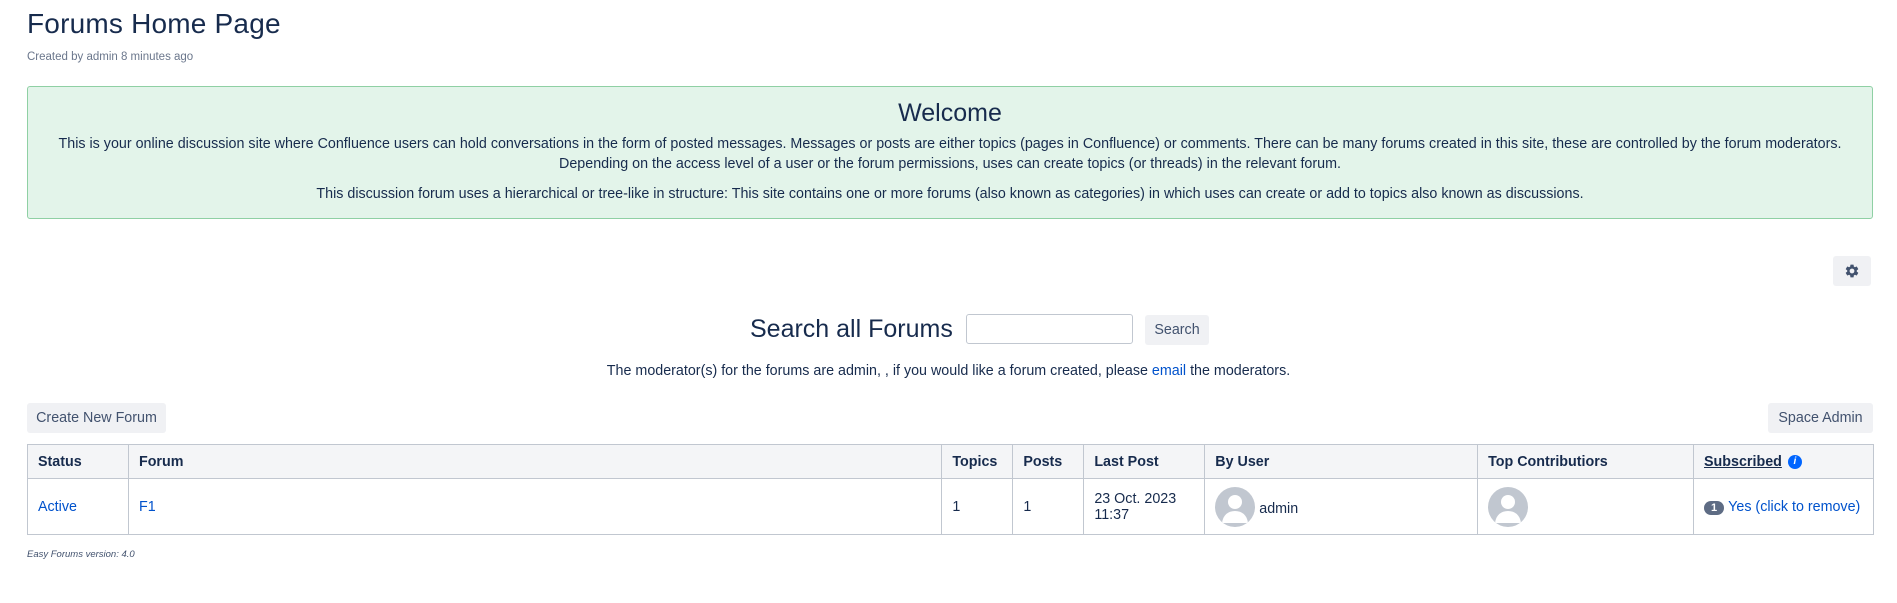  What do you see at coordinates (535, 461) in the screenshot?
I see `header-forum: Forum` at bounding box center [535, 461].